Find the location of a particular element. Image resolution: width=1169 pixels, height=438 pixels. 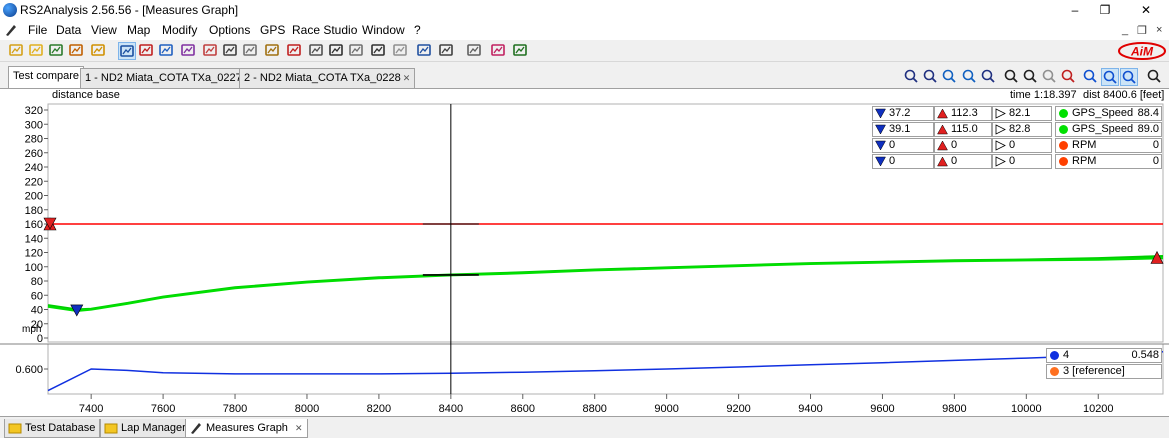

restore-button: ❐ is located at coordinates (1105, 10).